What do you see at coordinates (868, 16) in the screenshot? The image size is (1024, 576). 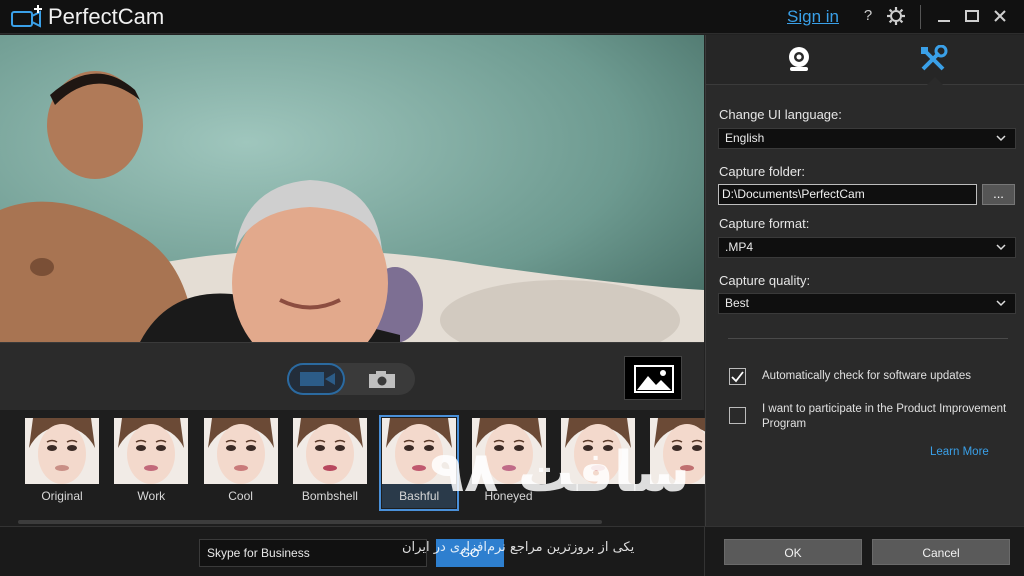 I see `help-icon: ?` at bounding box center [868, 16].